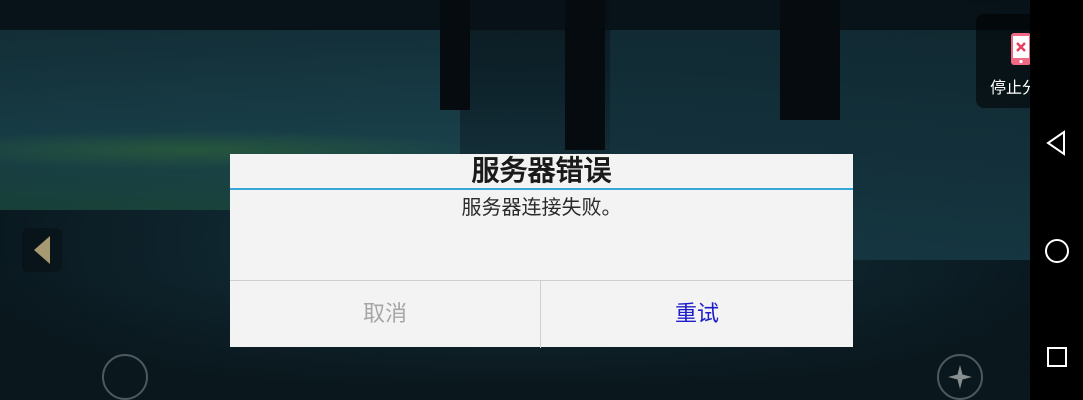  What do you see at coordinates (515, 15) in the screenshot?
I see `scene-top-beam` at bounding box center [515, 15].